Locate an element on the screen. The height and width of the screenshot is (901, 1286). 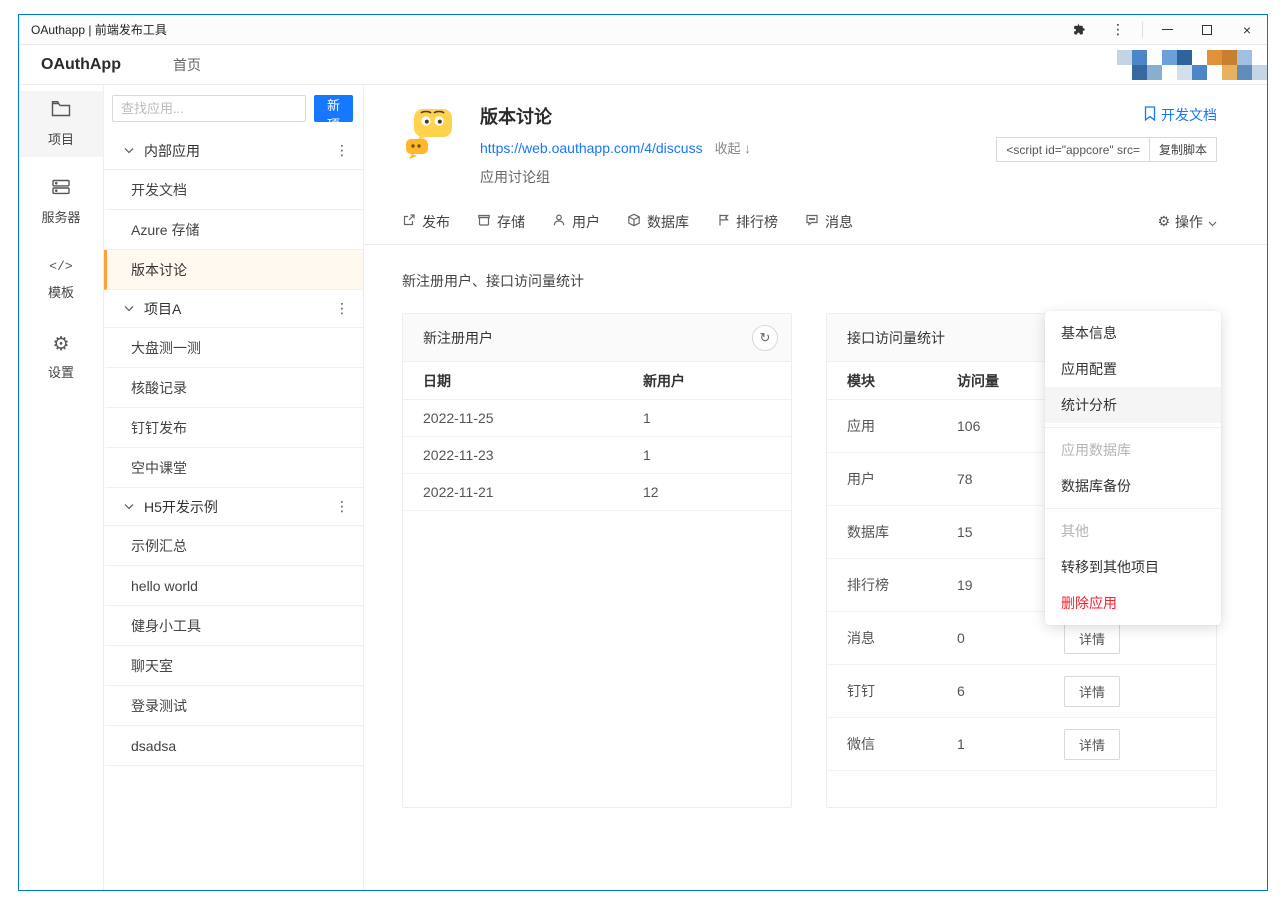
tab-publish: 发布 is located at coordinates (426, 222).